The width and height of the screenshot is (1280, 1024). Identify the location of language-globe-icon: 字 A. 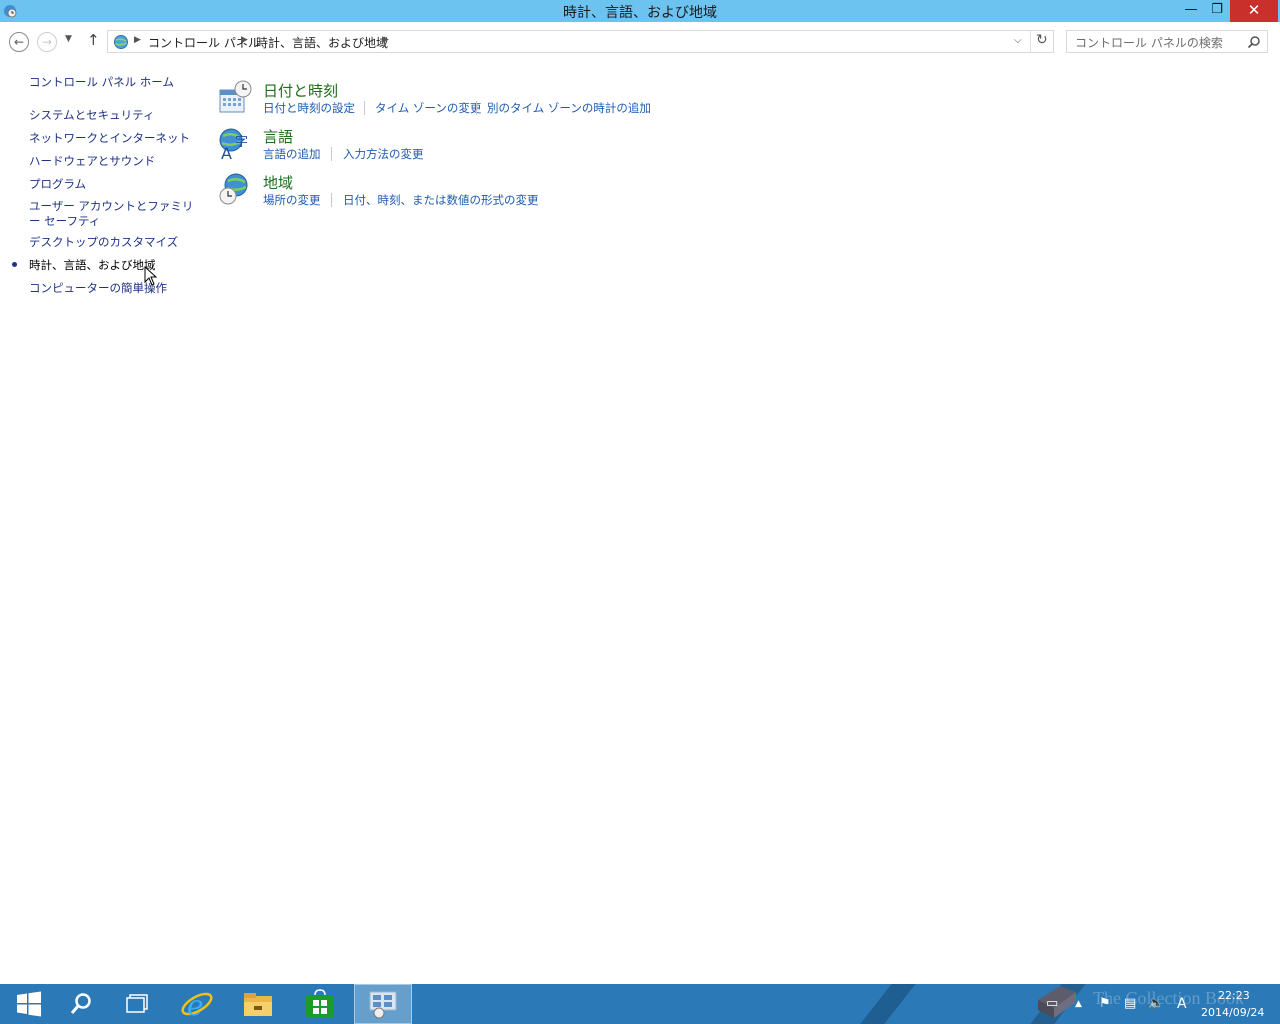
(235, 143).